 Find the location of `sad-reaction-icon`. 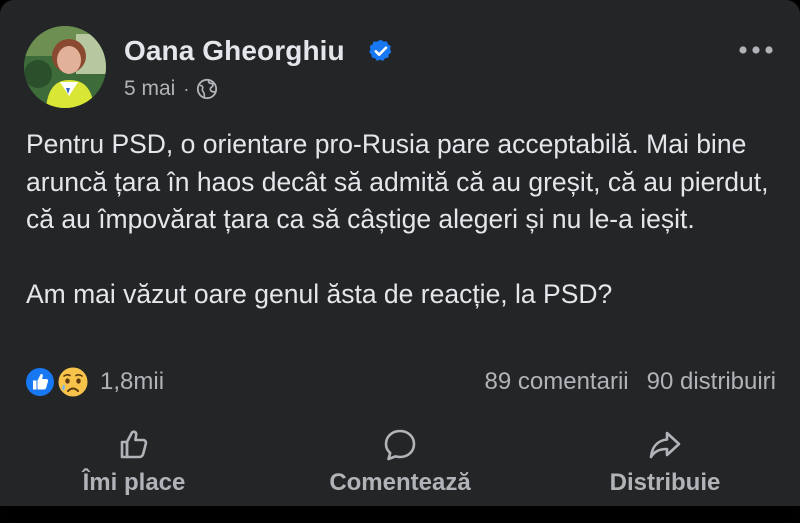

sad-reaction-icon is located at coordinates (73, 382).